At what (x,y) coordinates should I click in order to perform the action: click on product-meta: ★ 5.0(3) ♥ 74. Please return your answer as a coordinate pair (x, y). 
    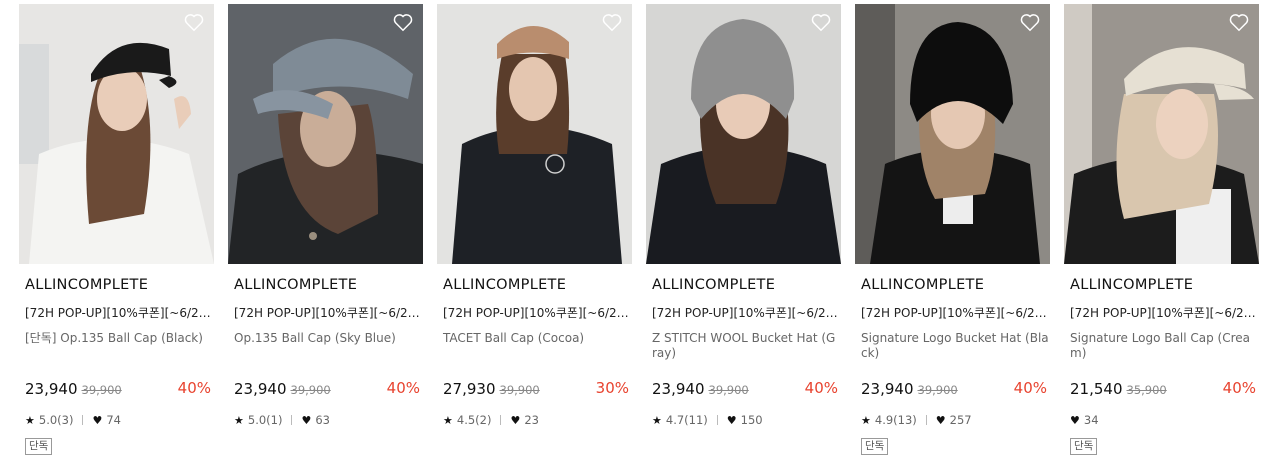
    Looking at the image, I should click on (73, 420).